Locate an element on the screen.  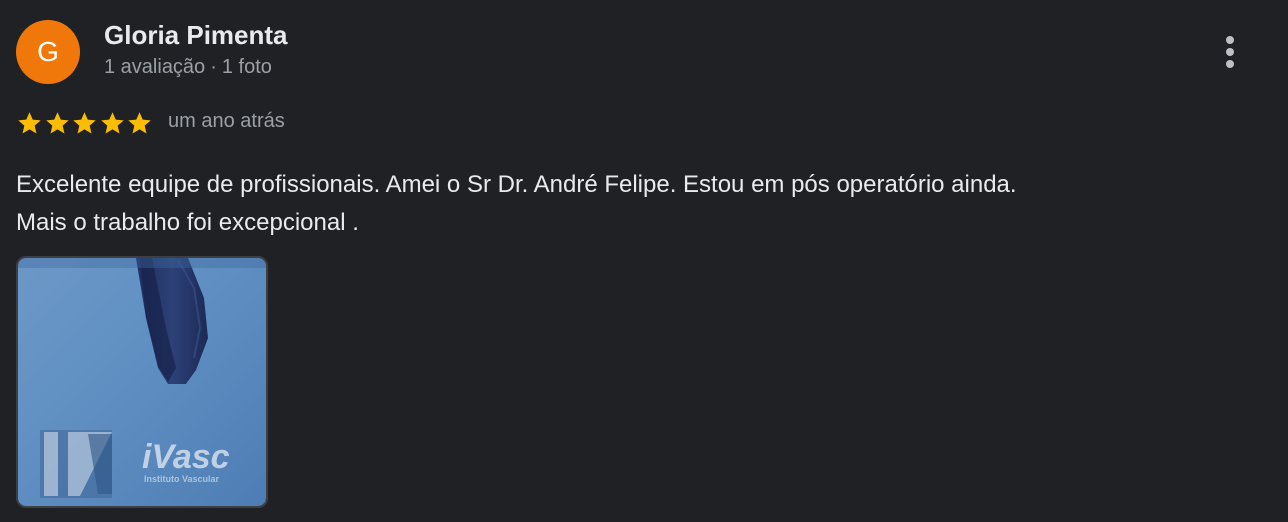
photo-count: 1 foto is located at coordinates (246, 67).